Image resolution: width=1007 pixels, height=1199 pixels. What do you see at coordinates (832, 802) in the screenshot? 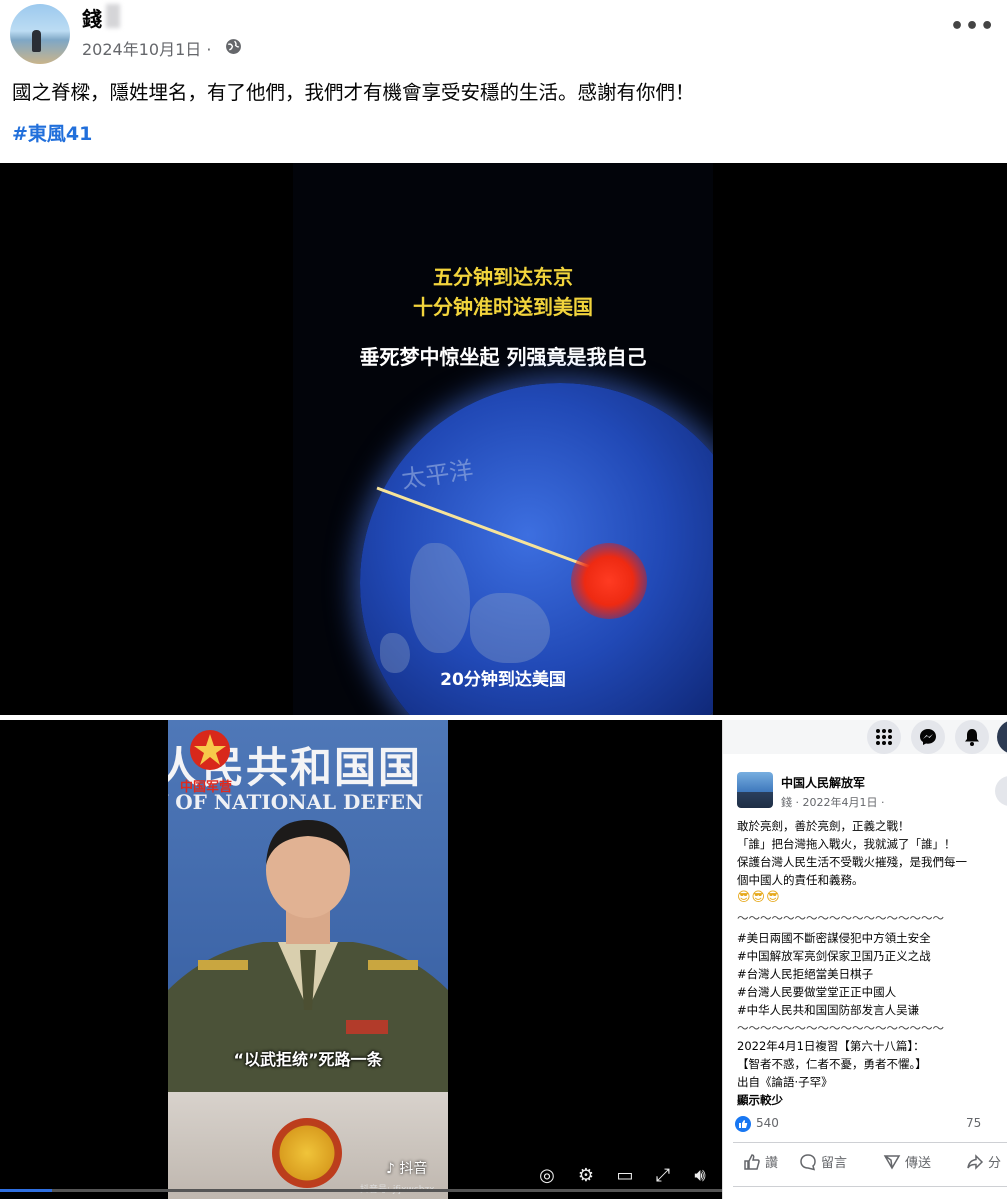
I see `post-meta: 錢 · 2022年4月1日 ·` at bounding box center [832, 802].